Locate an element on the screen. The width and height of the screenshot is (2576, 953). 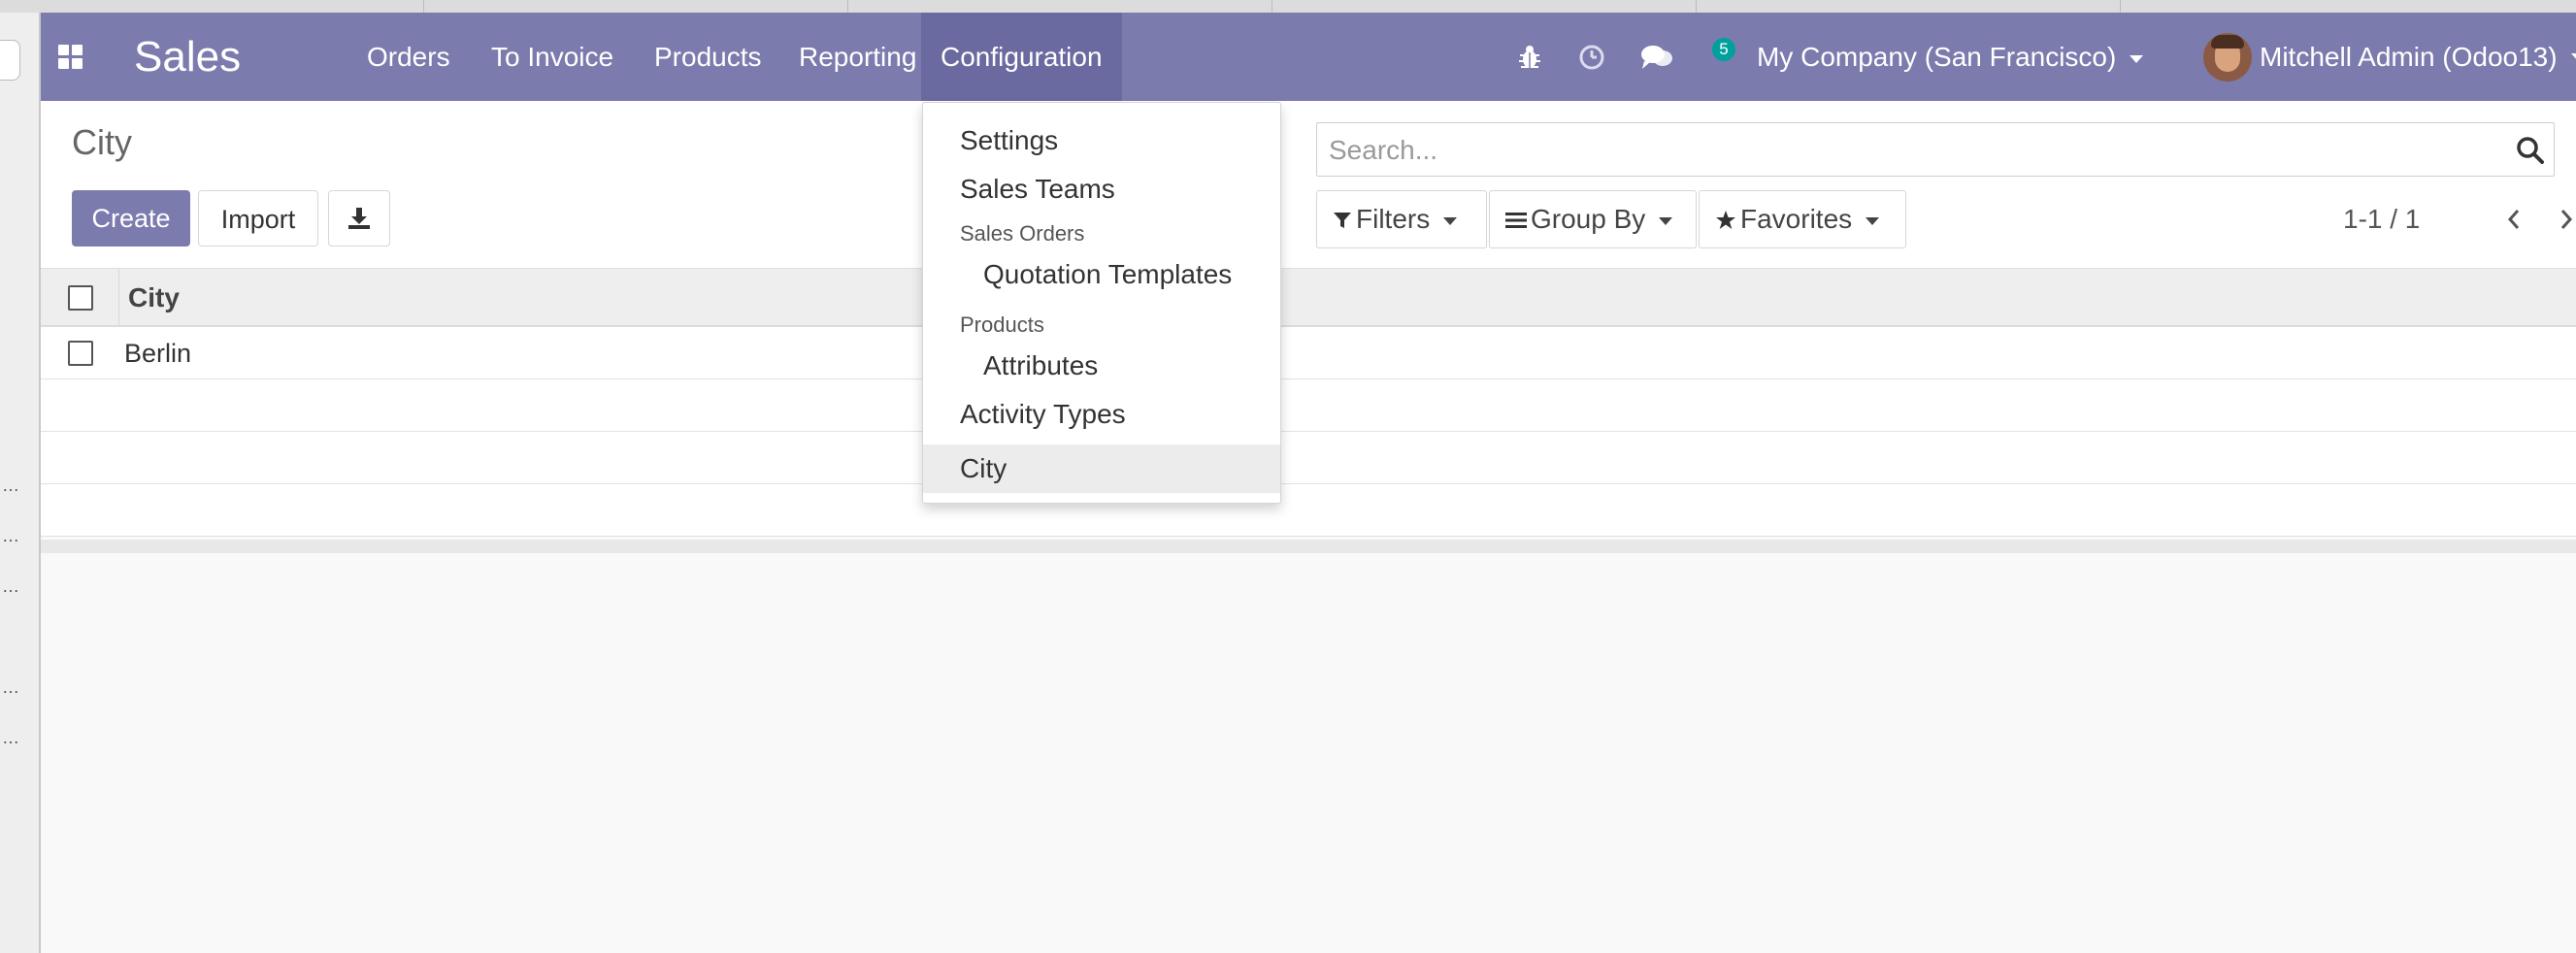
menu-orders: Orders is located at coordinates (408, 57).